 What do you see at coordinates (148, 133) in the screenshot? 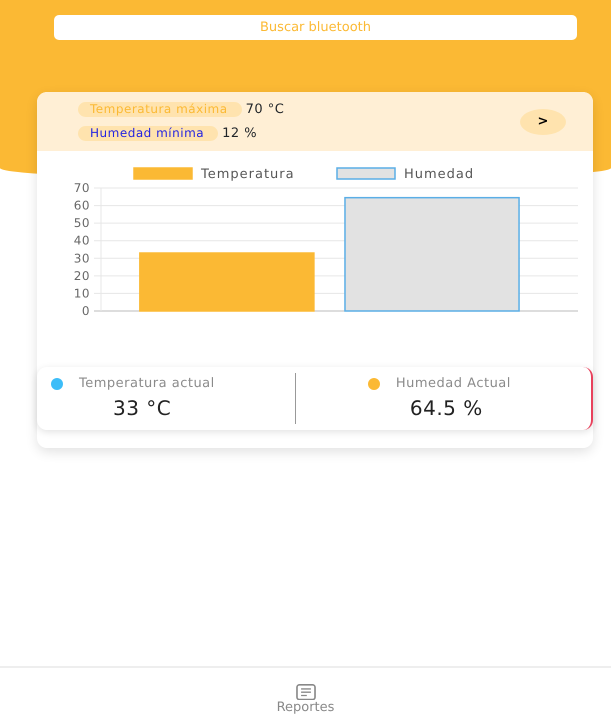
I see `limit-label: Humedad mínima` at bounding box center [148, 133].